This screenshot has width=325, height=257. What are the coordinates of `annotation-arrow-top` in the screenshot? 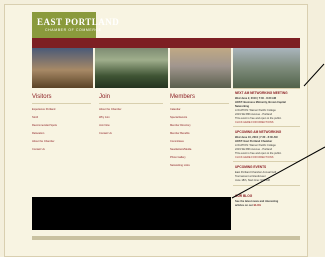 It's located at (314, 75).